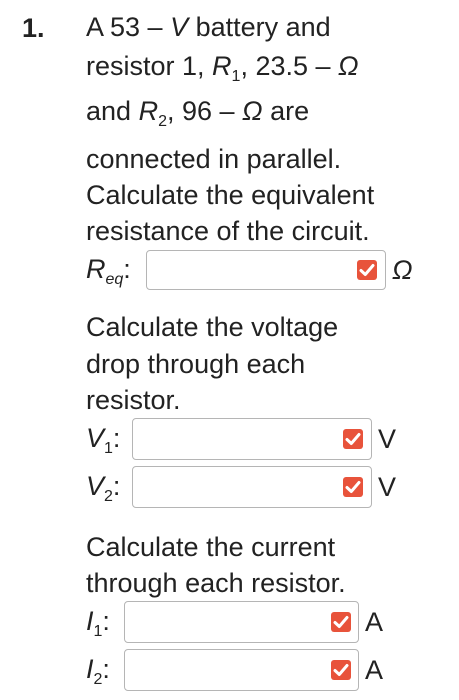 The image size is (459, 700). I want to click on q-text: battery and, so click(259, 27).